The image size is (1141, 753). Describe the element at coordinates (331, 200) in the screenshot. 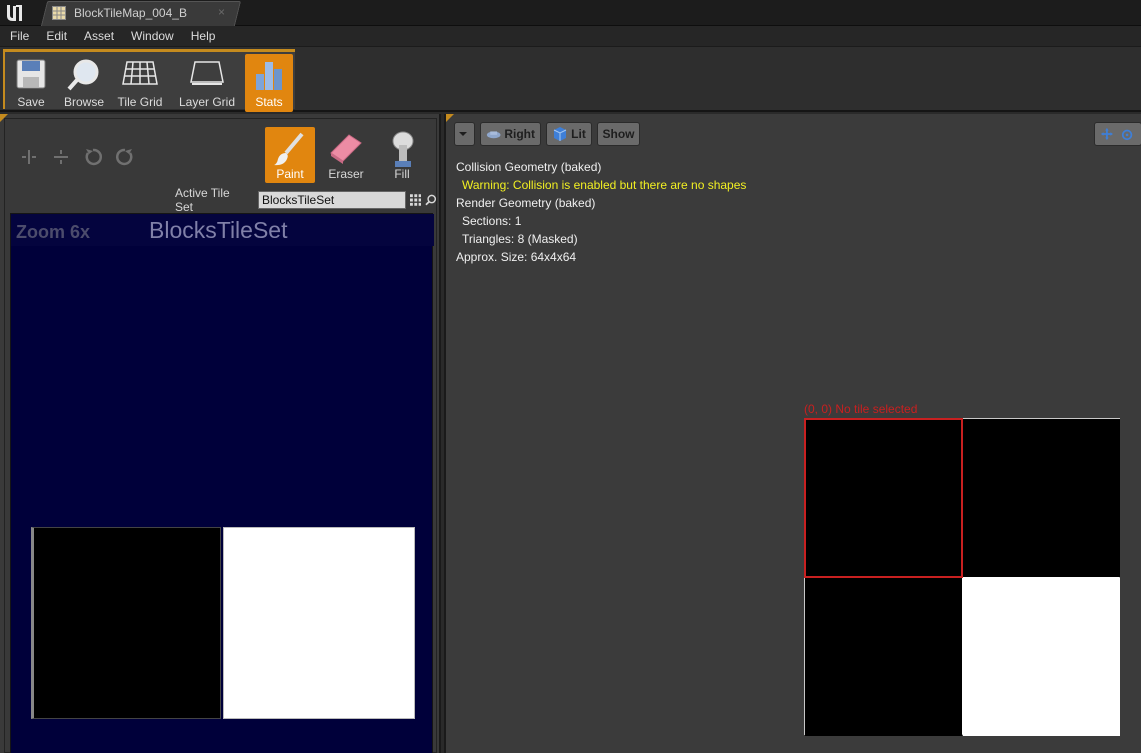

I see `active-tile-set-field` at that location.